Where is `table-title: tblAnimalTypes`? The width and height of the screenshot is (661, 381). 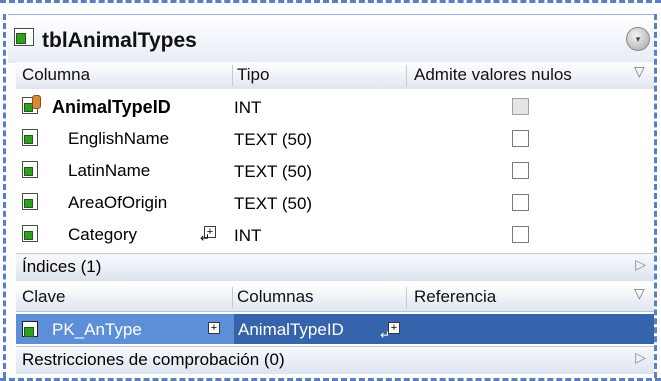 table-title: tblAnimalTypes is located at coordinates (119, 40).